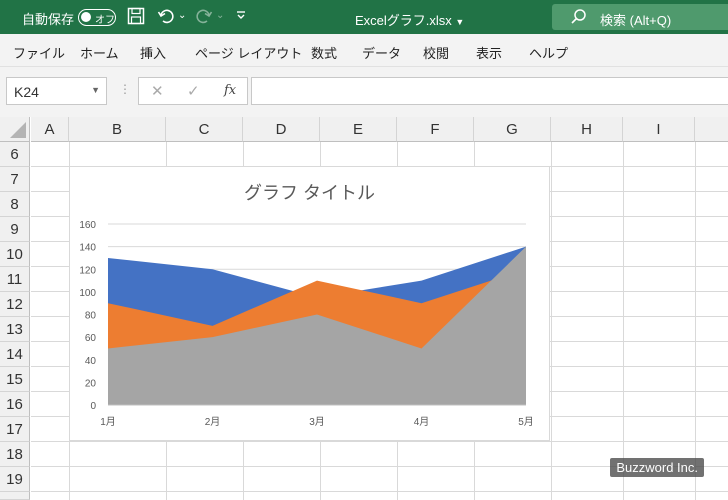 This screenshot has width=728, height=500. What do you see at coordinates (15, 329) in the screenshot?
I see `row-header-13: 13` at bounding box center [15, 329].